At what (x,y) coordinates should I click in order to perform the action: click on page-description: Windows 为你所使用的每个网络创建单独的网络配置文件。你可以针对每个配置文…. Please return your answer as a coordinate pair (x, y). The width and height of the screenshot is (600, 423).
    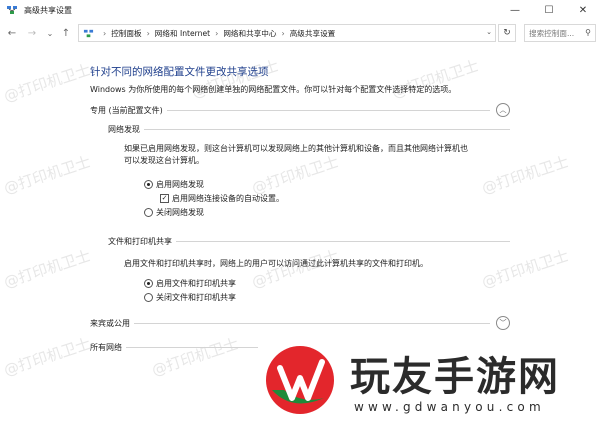
    Looking at the image, I should click on (273, 89).